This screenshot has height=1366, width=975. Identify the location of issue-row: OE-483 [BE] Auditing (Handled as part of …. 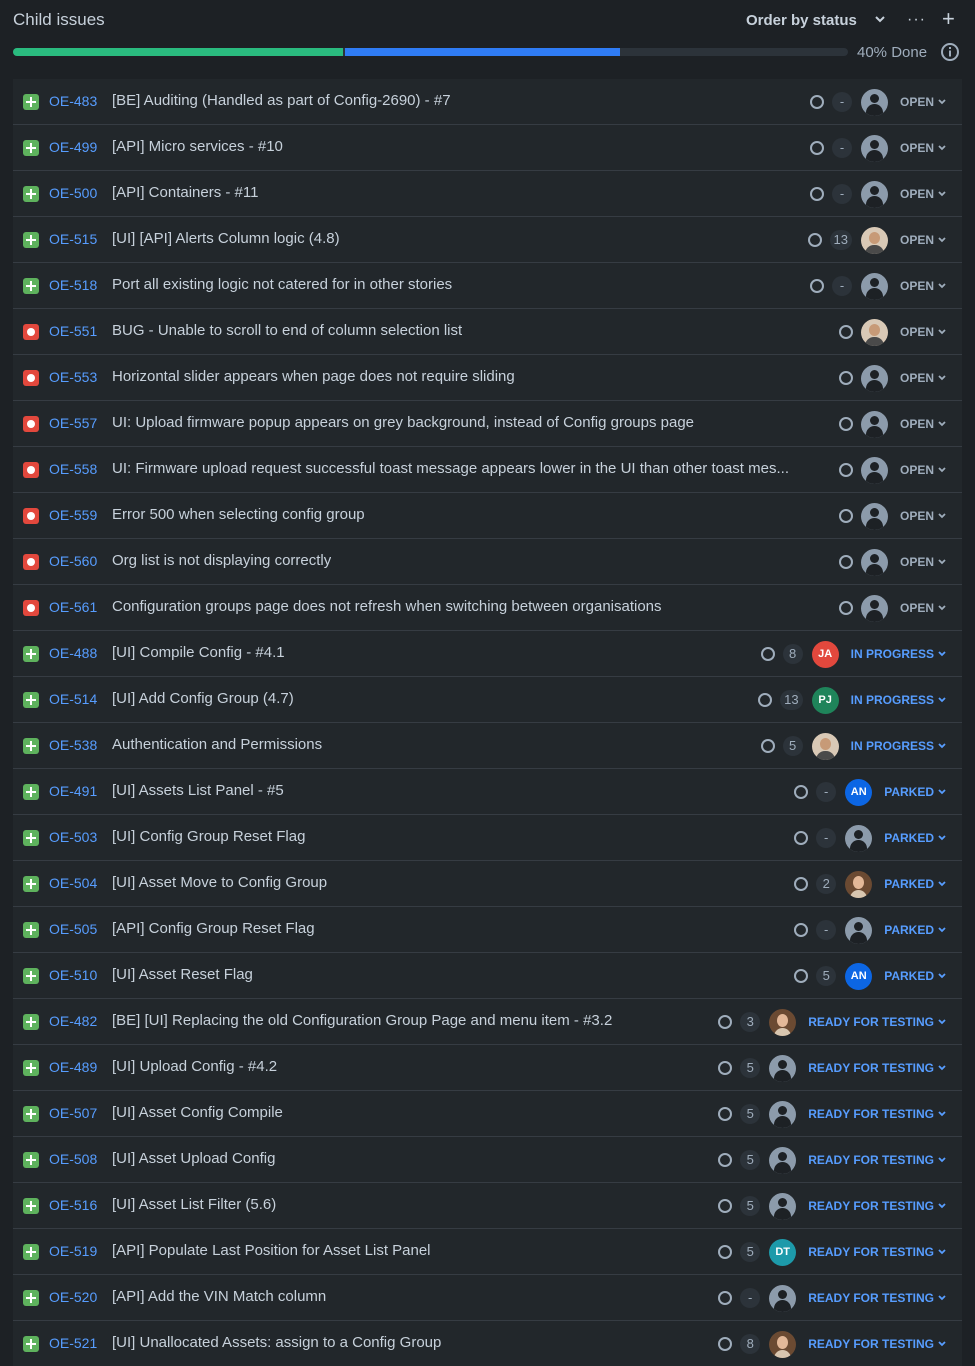
(487, 102).